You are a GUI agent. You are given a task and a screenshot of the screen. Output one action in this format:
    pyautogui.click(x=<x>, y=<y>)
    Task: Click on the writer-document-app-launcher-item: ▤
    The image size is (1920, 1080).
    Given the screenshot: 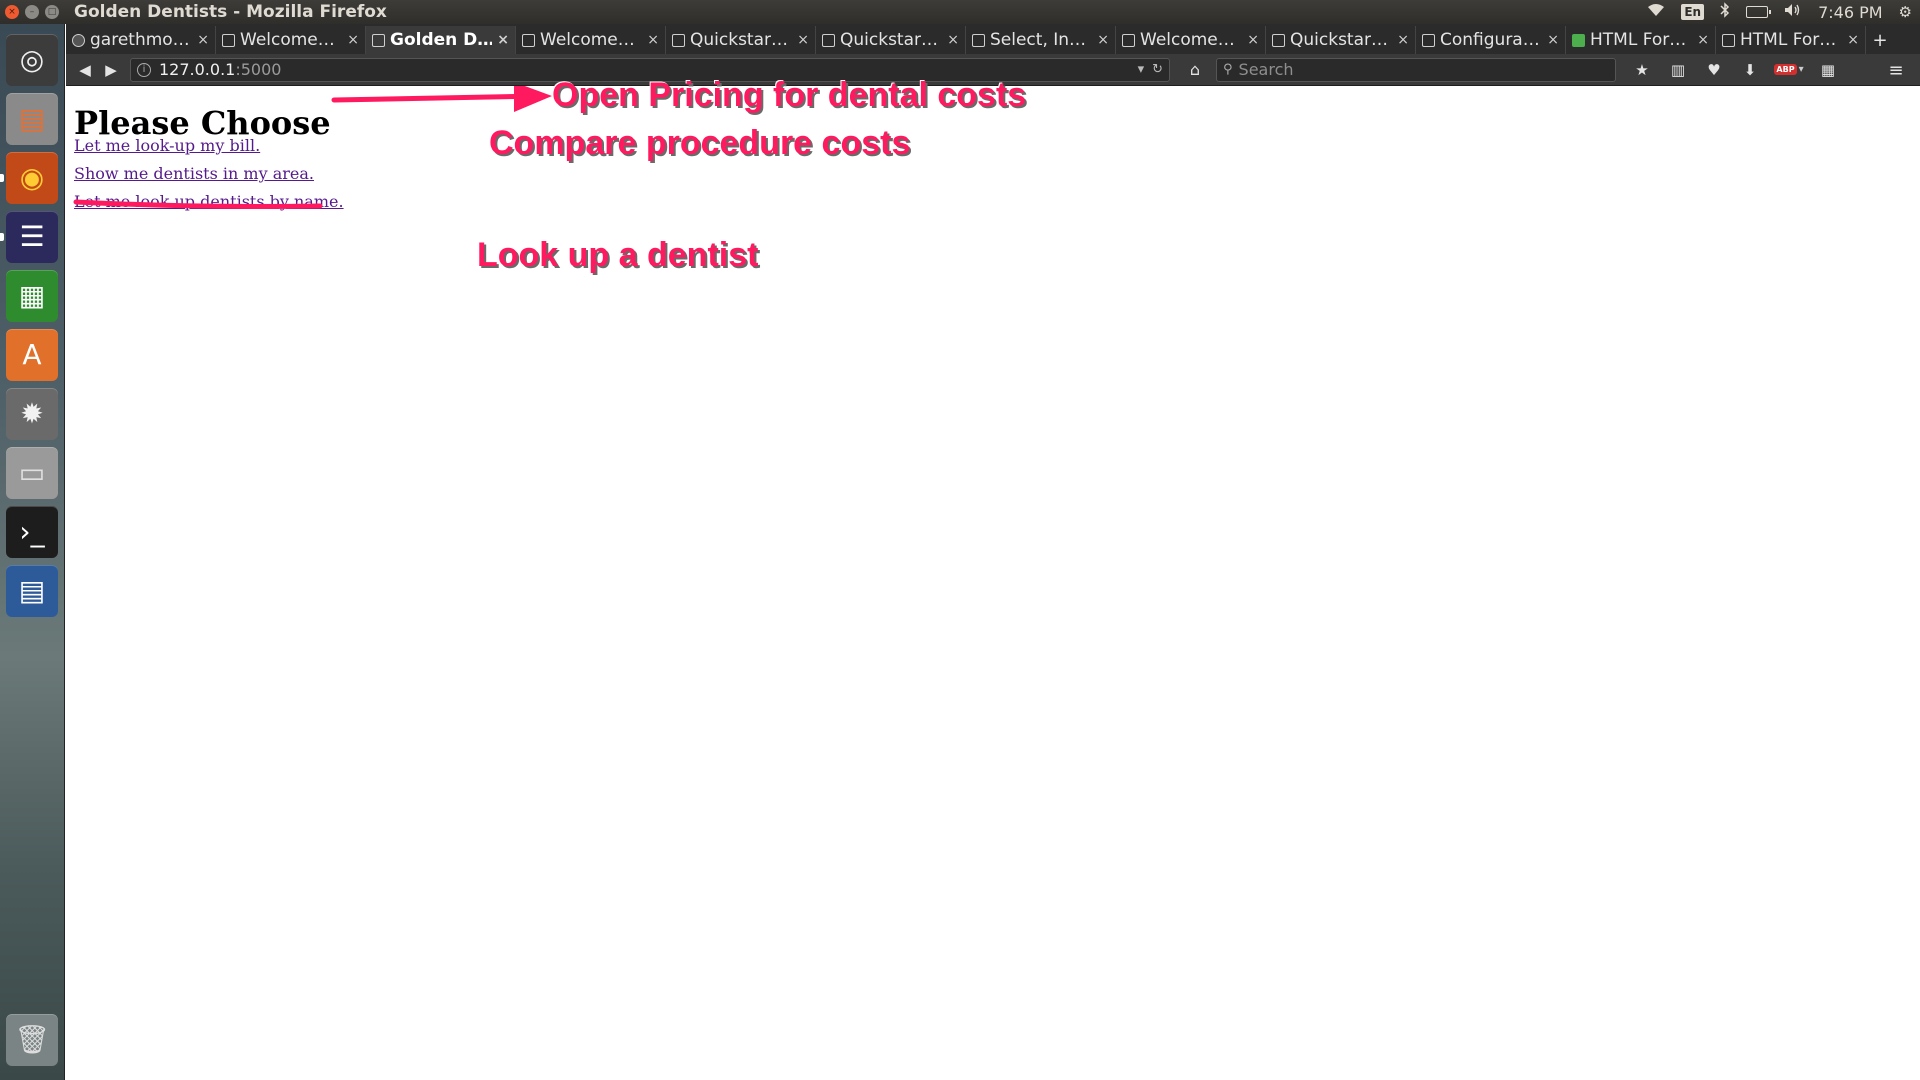 What is the action you would take?
    pyautogui.click(x=32, y=591)
    